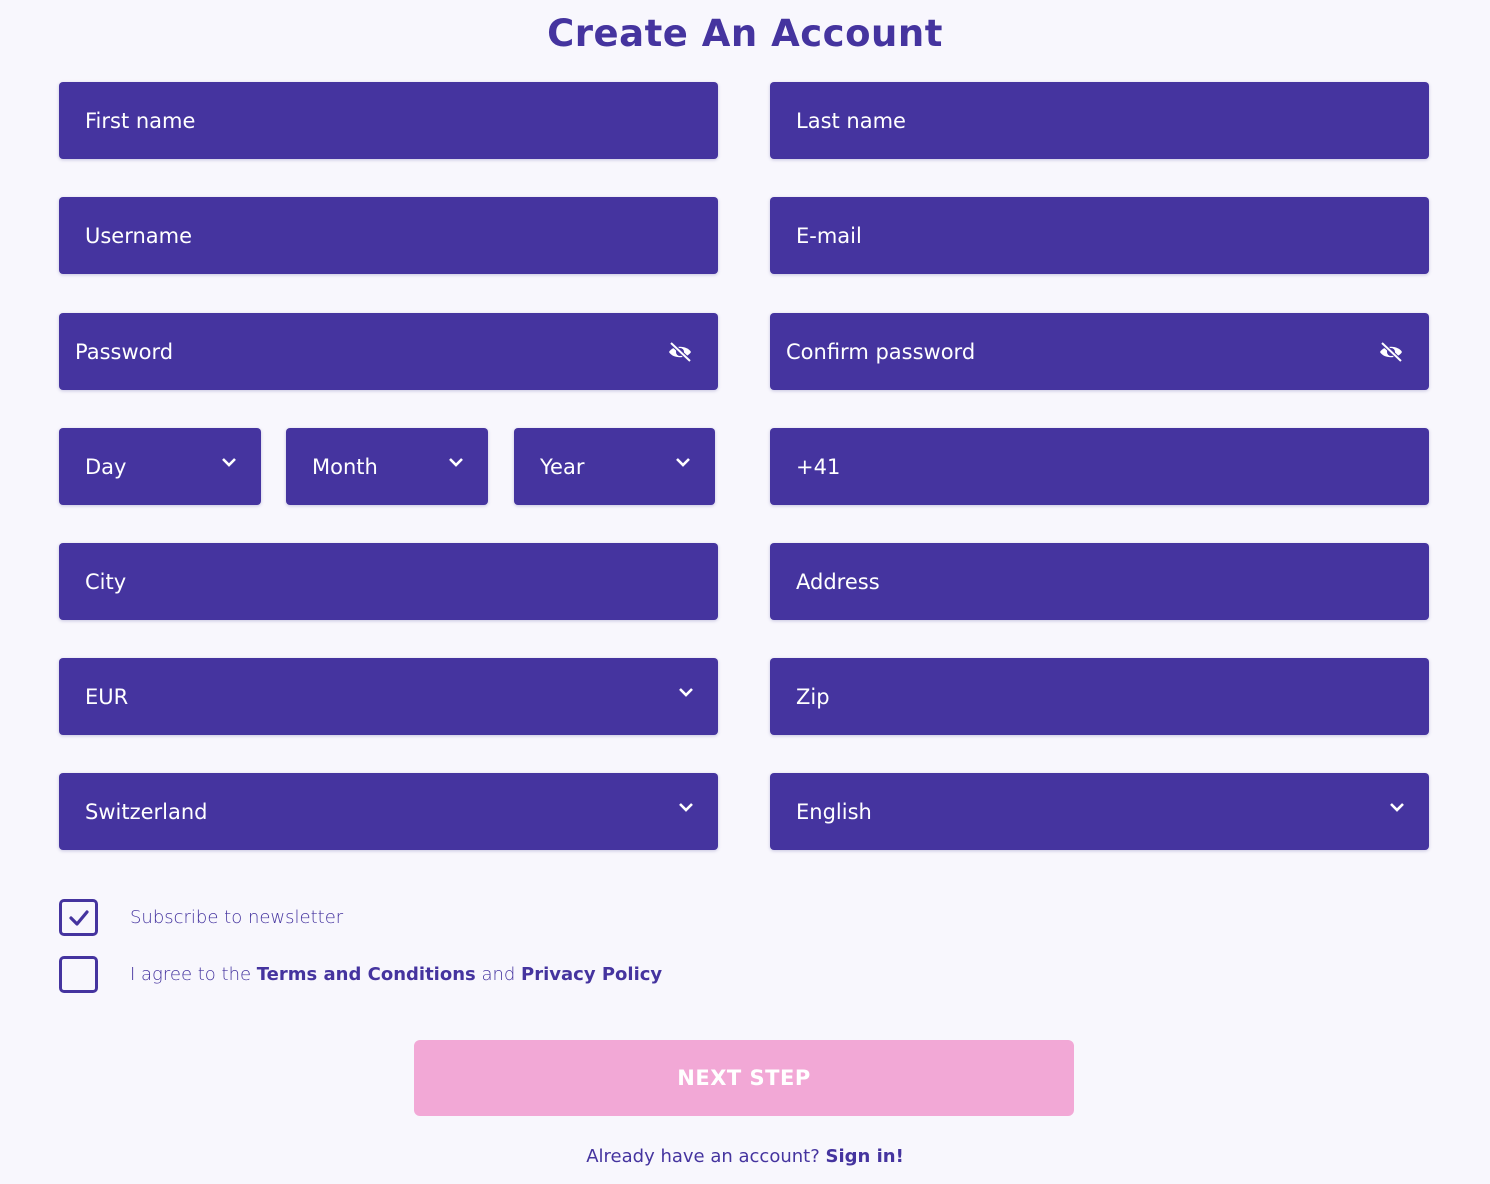 This screenshot has height=1184, width=1490. Describe the element at coordinates (614, 466) in the screenshot. I see `year-select: Year` at that location.